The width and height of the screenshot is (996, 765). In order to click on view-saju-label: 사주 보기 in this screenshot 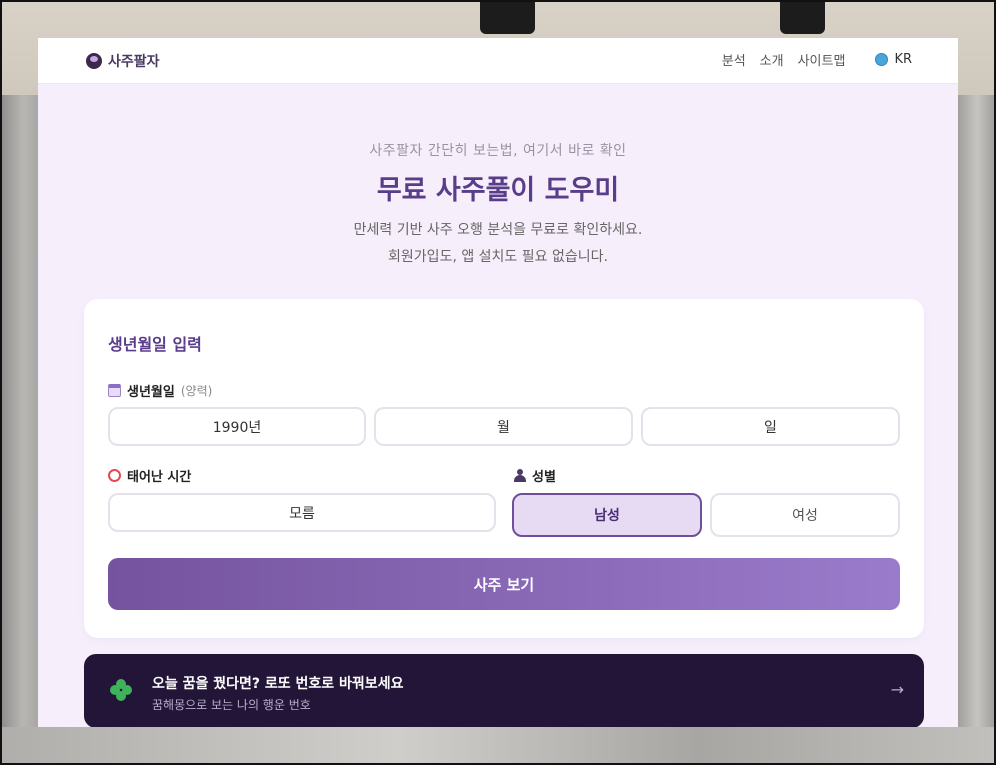, I will do `click(504, 584)`.